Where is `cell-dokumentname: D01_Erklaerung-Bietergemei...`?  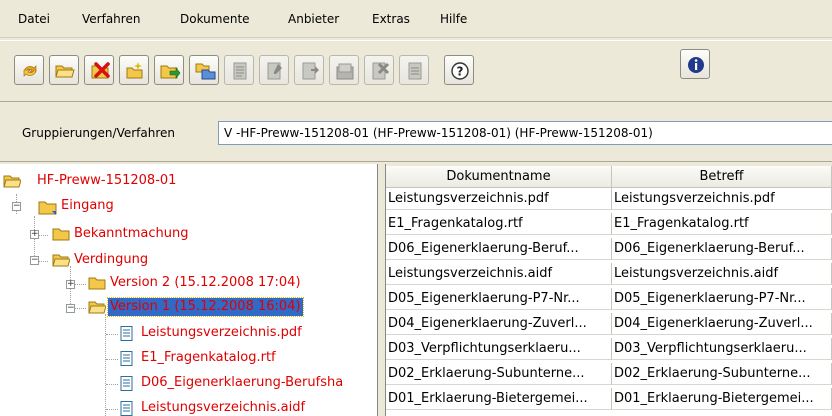 cell-dokumentname: D01_Erklaerung-Bietergemei... is located at coordinates (499, 399).